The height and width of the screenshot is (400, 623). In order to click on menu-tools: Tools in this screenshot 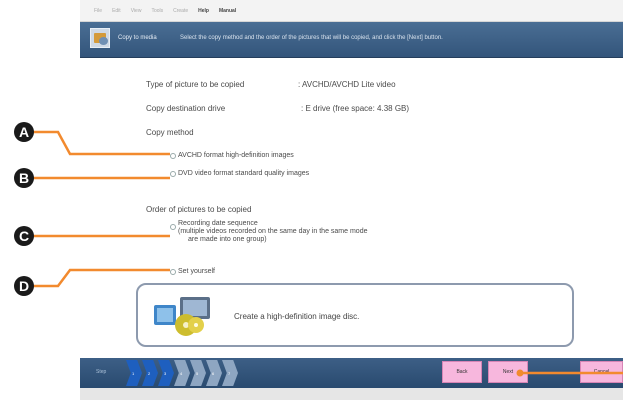, I will do `click(157, 11)`.